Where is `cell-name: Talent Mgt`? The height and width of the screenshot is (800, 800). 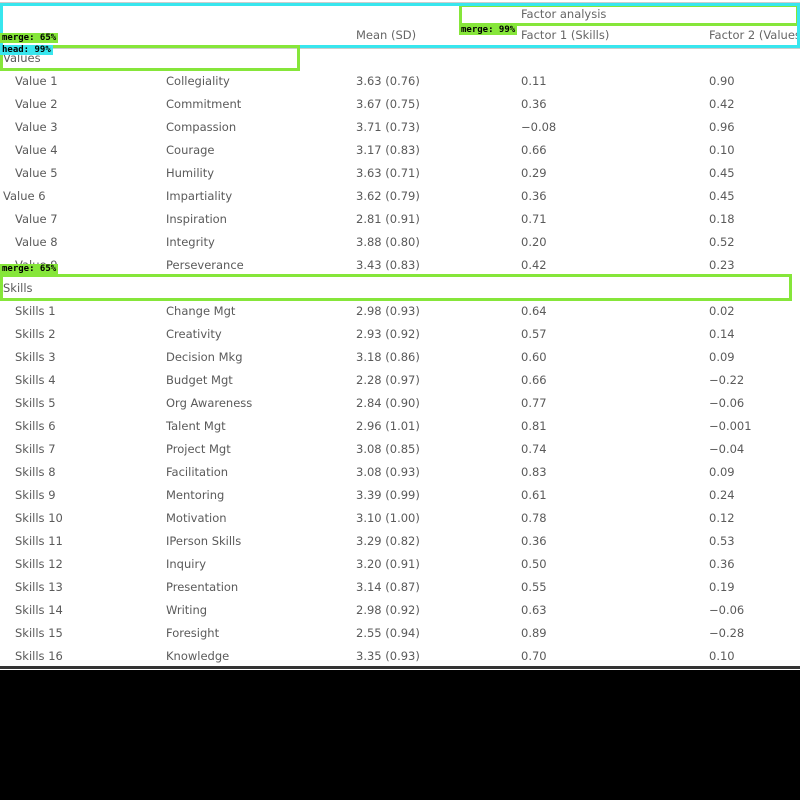 cell-name: Talent Mgt is located at coordinates (196, 426).